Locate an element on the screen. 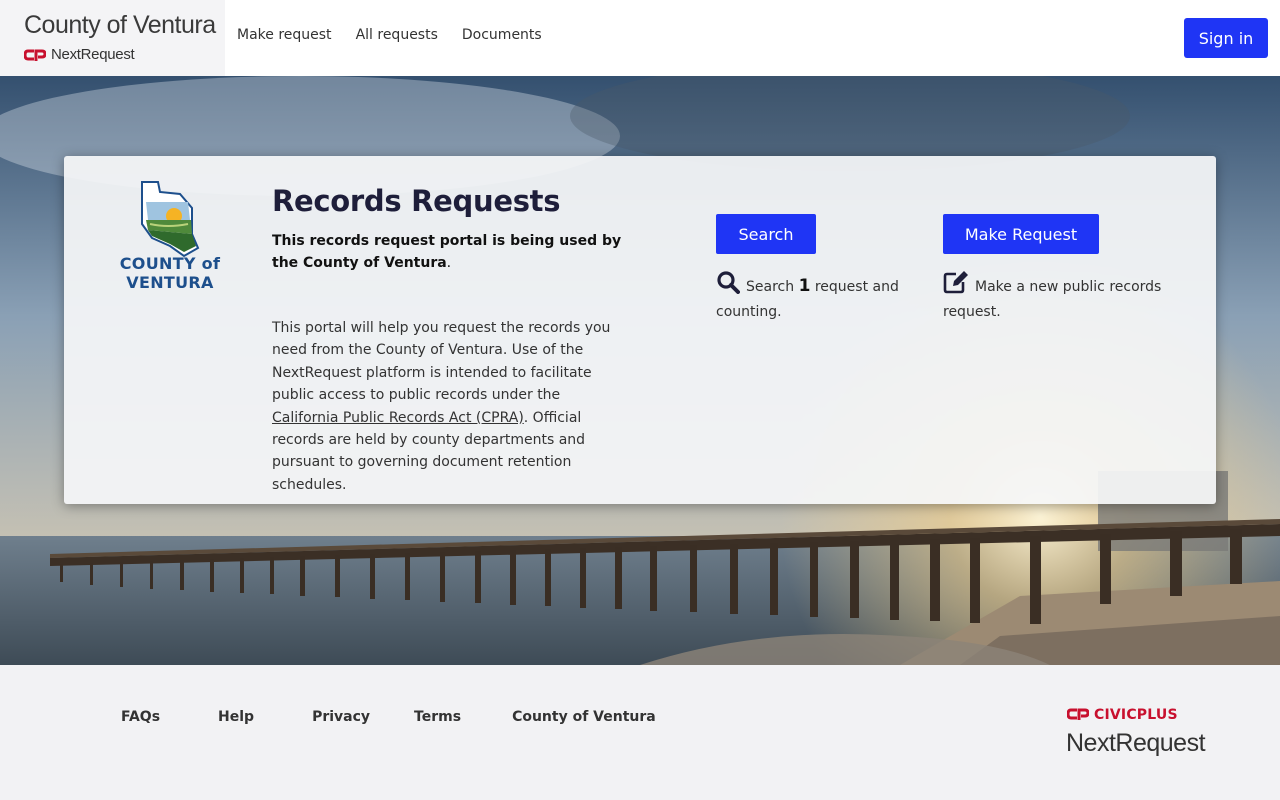  cpra-link: California Public Records Act (CPRA) is located at coordinates (398, 418).